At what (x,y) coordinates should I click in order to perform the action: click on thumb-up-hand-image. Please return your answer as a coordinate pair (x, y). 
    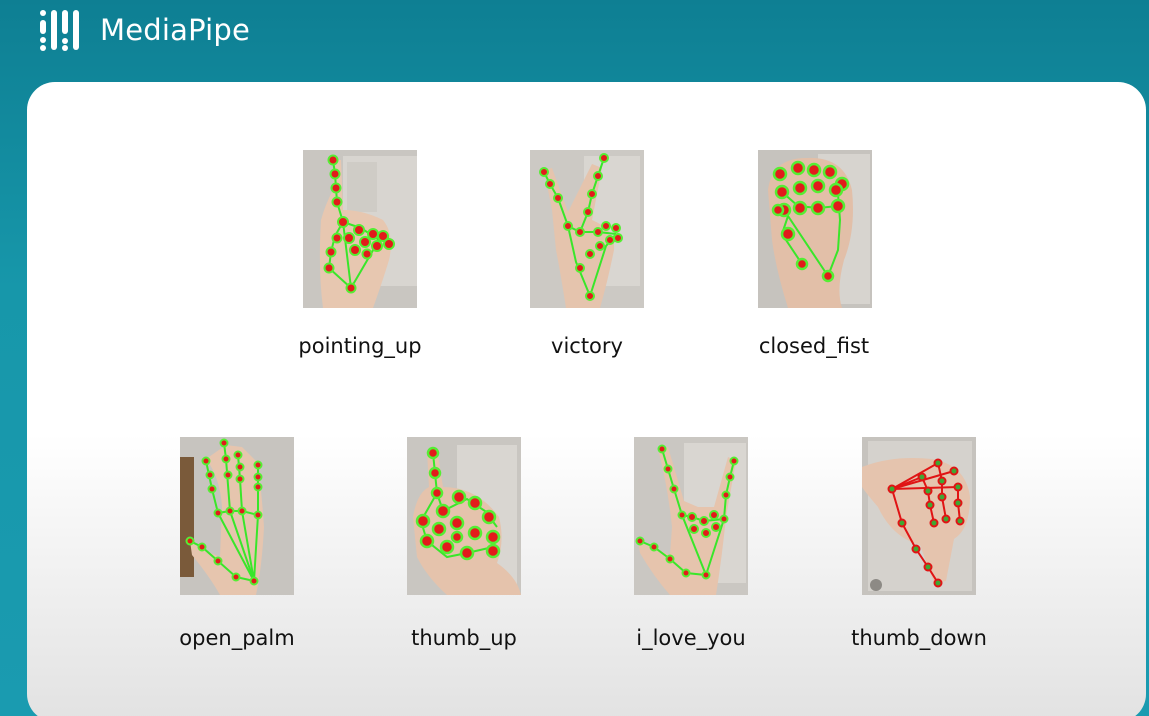
    Looking at the image, I should click on (464, 516).